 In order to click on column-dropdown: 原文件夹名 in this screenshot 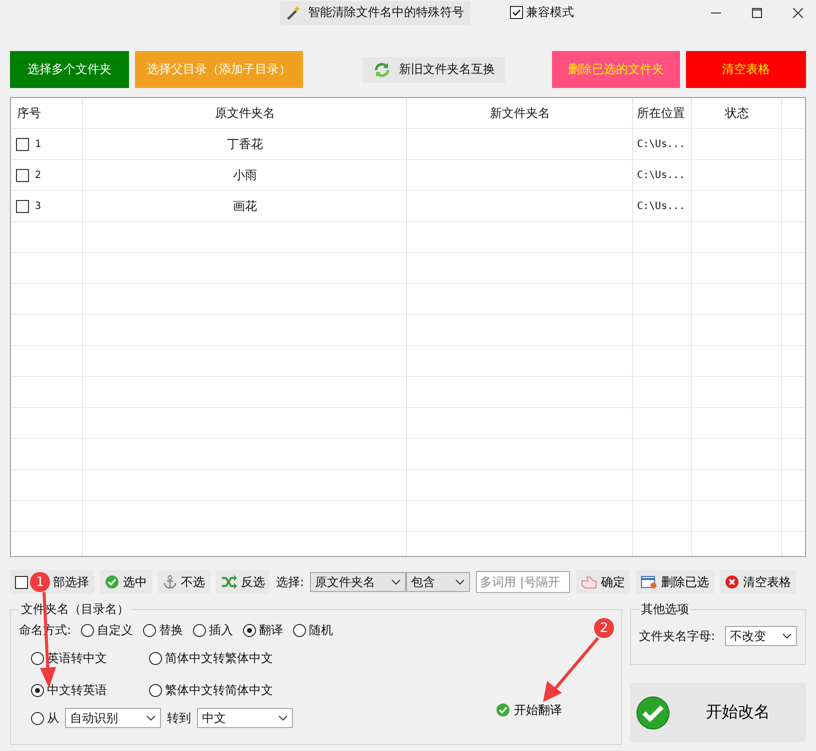, I will do `click(358, 582)`.